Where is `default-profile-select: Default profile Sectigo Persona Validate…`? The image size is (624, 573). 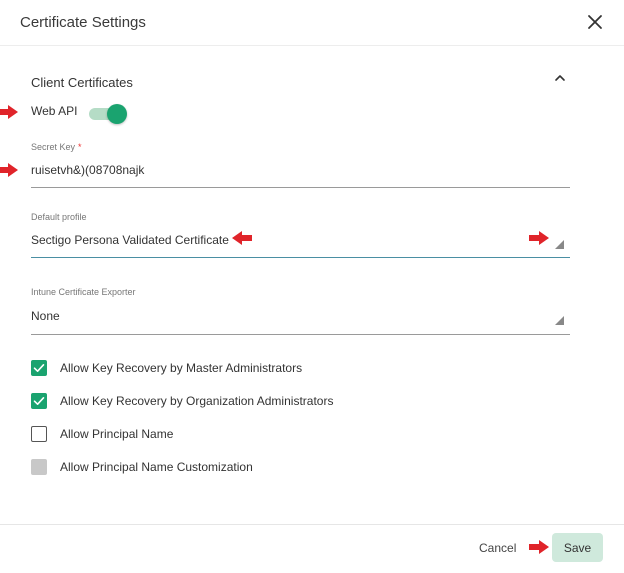
default-profile-select: Default profile Sectigo Persona Validate… is located at coordinates (300, 235).